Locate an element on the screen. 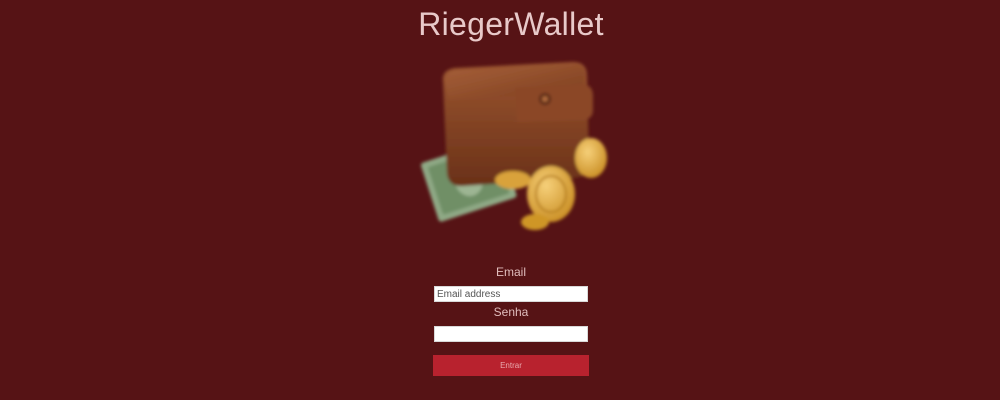 Image resolution: width=1000 pixels, height=400 pixels. wallet-with-coins-icon is located at coordinates (513, 146).